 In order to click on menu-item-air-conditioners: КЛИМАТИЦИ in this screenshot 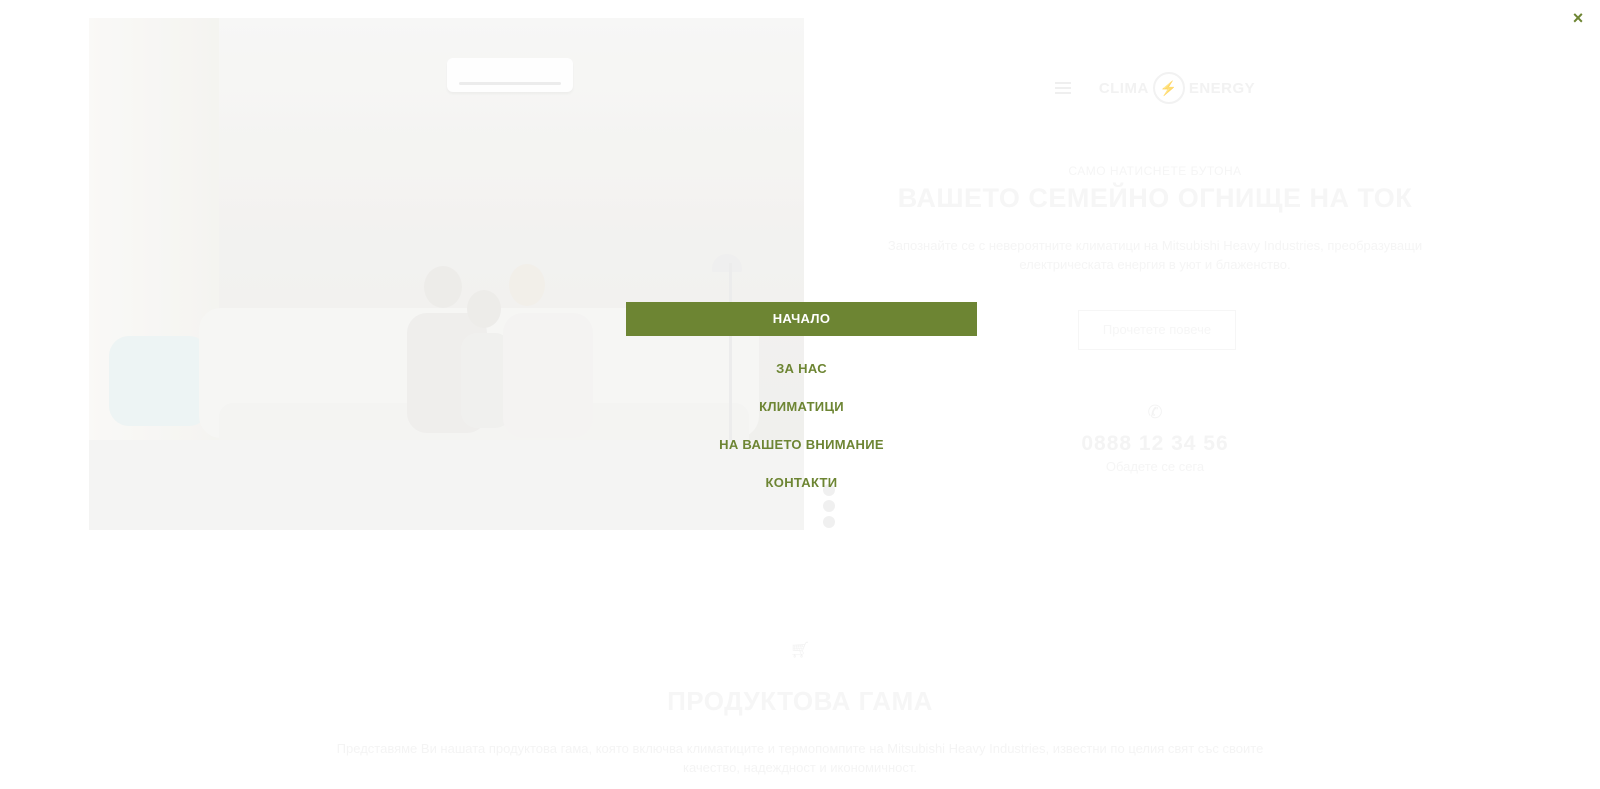, I will do `click(801, 407)`.